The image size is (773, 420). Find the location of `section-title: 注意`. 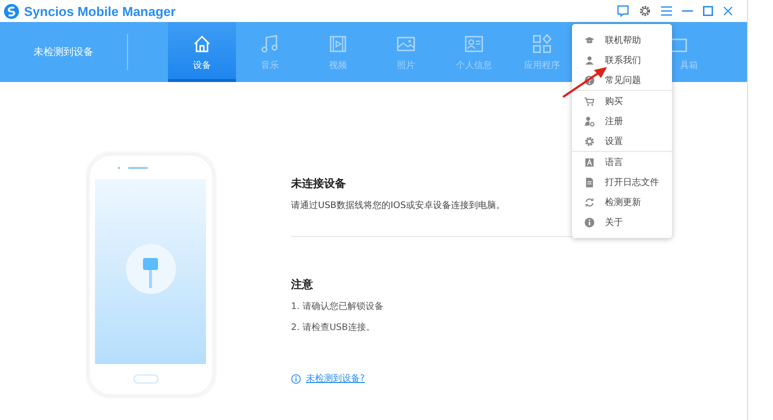

section-title: 注意 is located at coordinates (302, 284).